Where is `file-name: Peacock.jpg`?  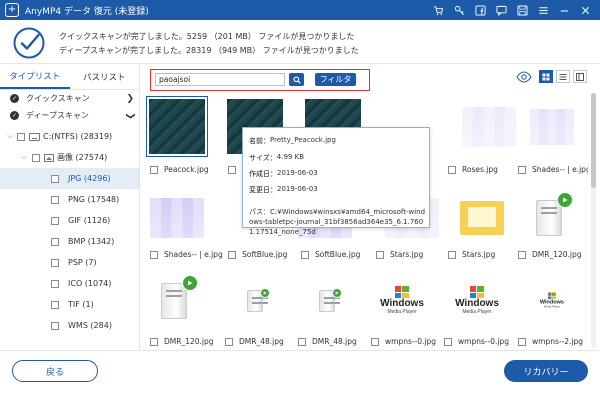 file-name: Peacock.jpg is located at coordinates (186, 169).